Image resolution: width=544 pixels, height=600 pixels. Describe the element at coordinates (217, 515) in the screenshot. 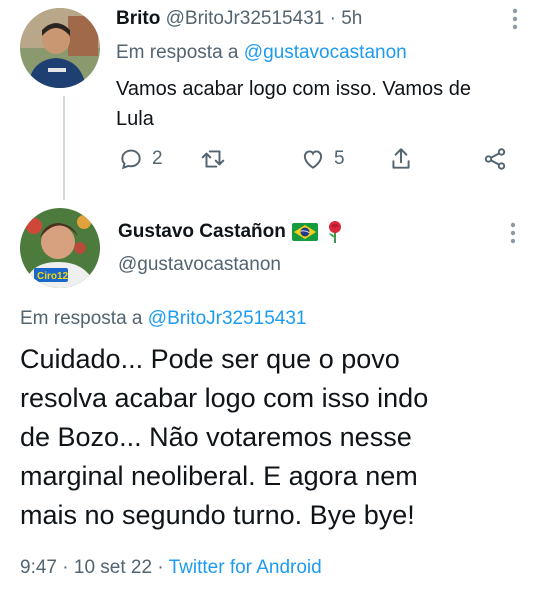

I see `main-text-line: mais no segundo turno. Bye bye!` at that location.